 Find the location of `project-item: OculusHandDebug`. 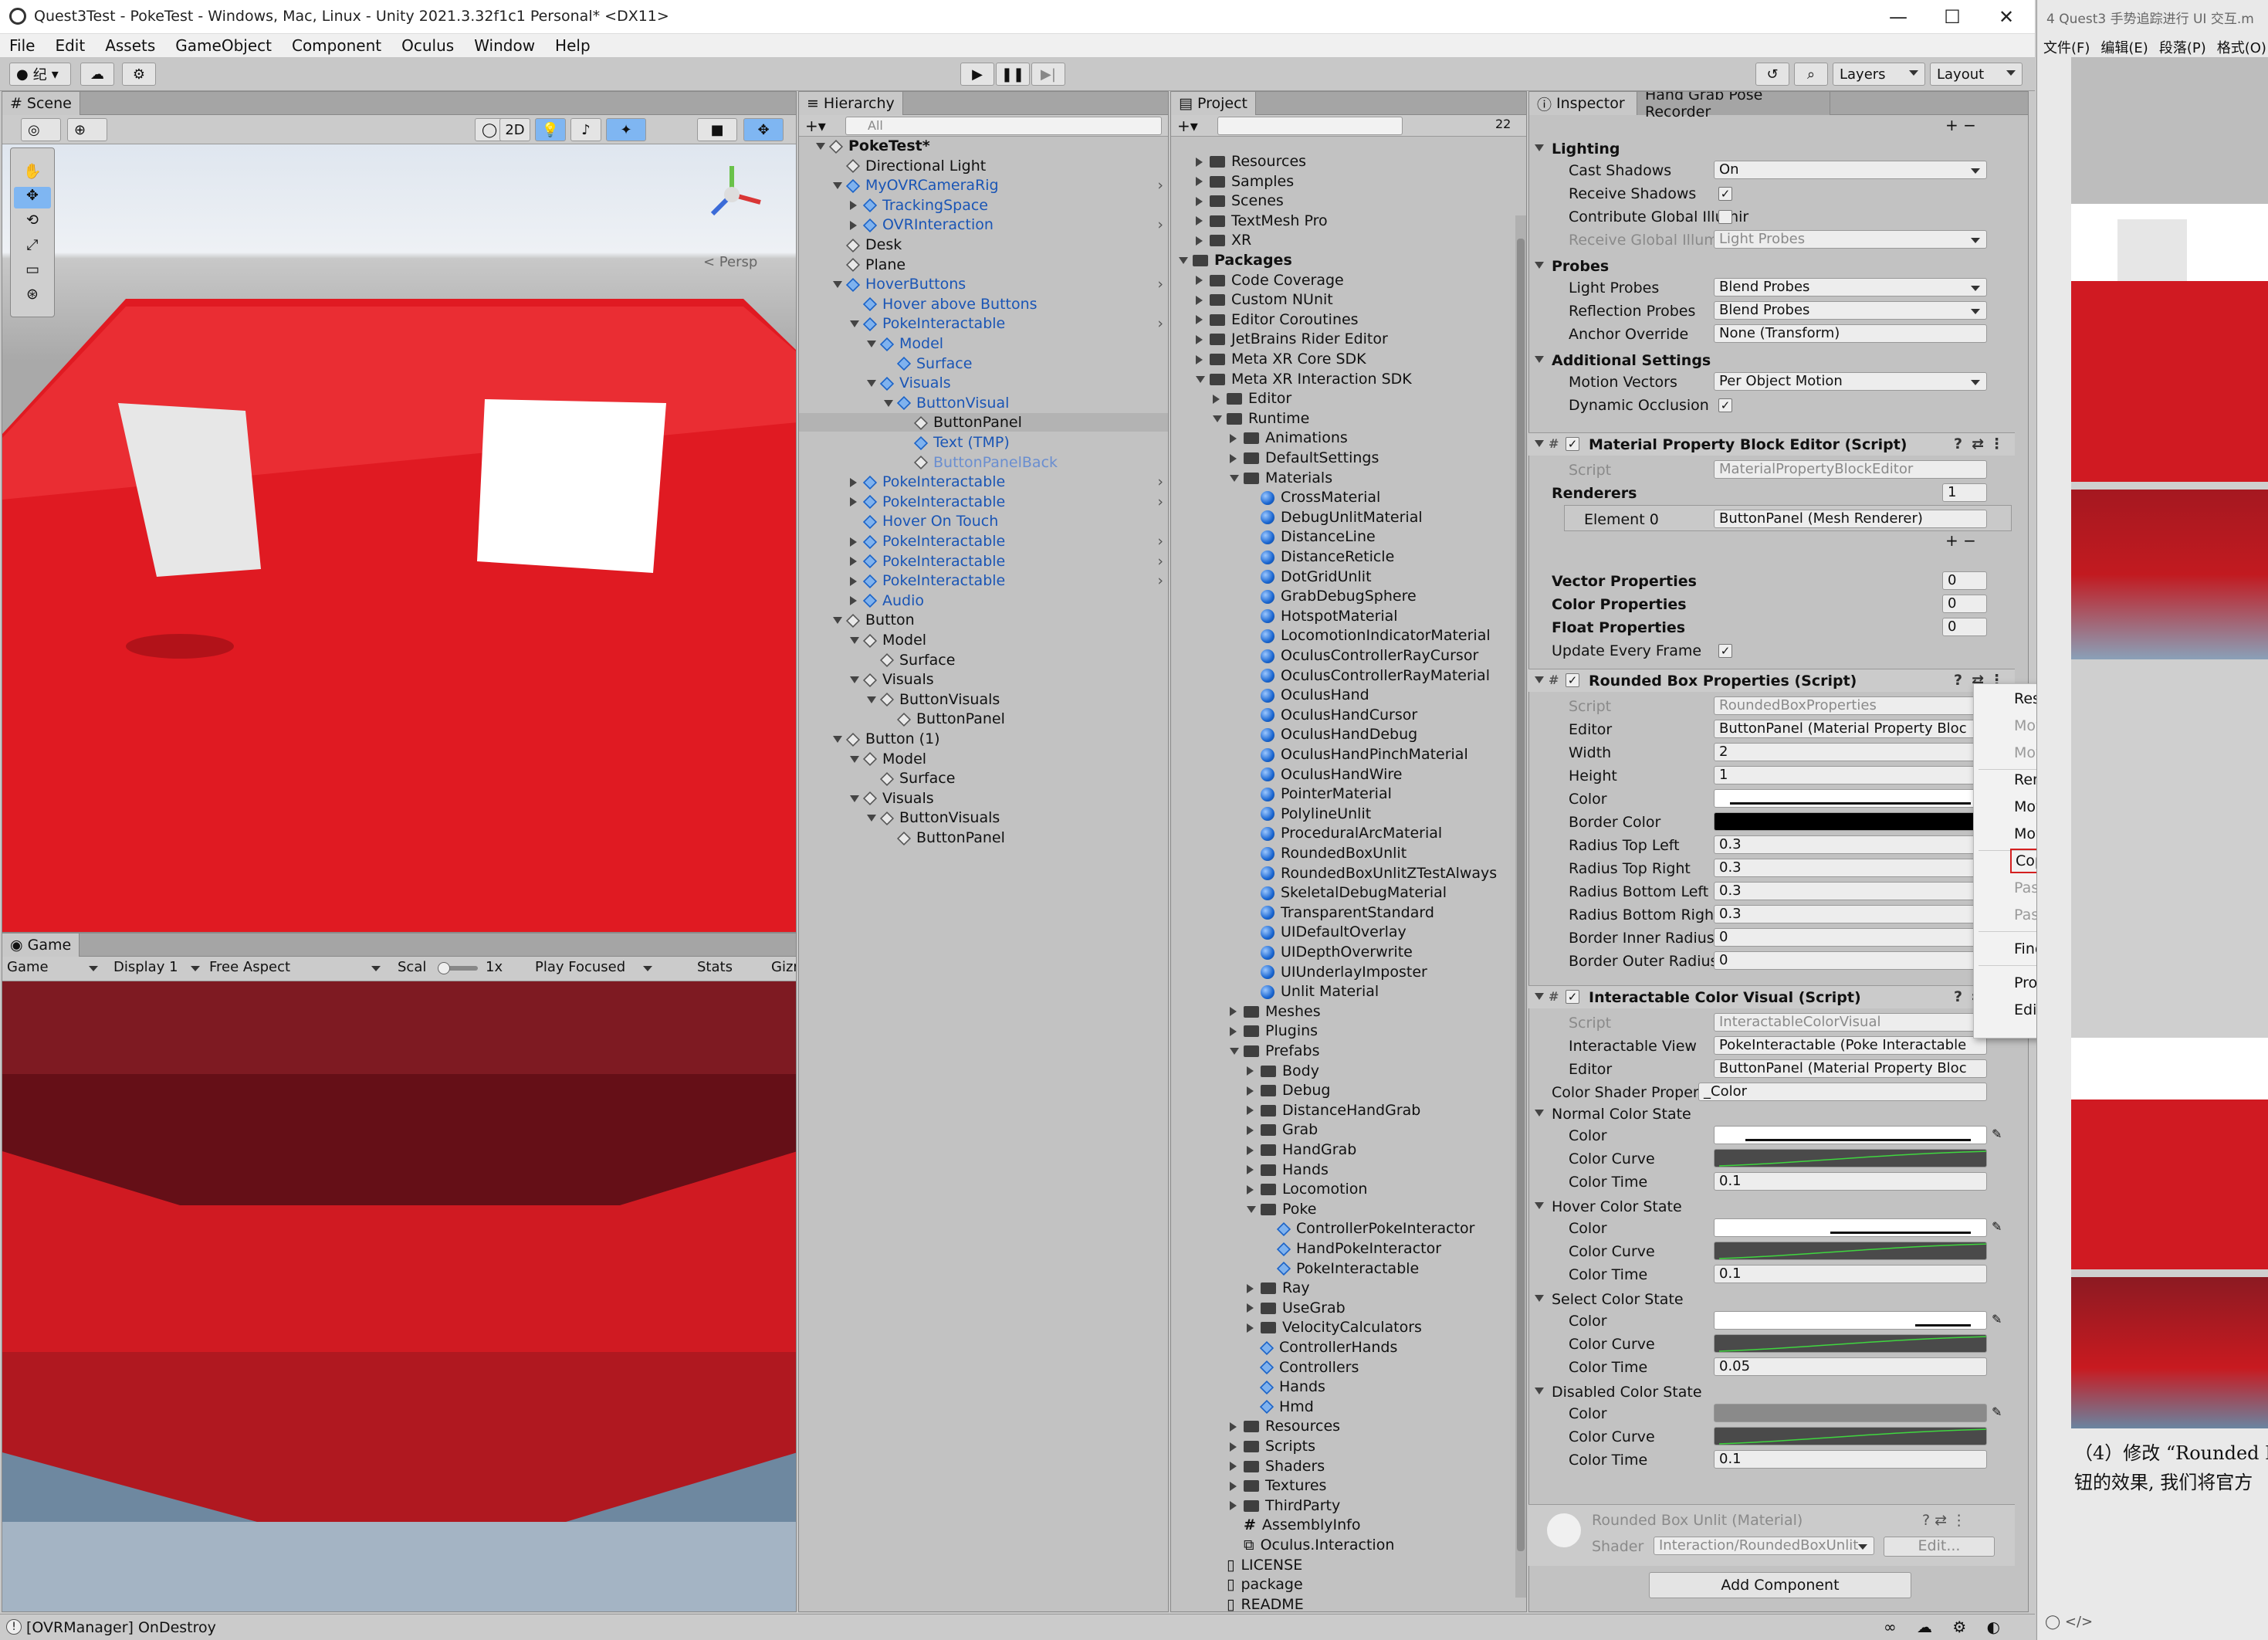

project-item: OculusHandDebug is located at coordinates (1343, 734).